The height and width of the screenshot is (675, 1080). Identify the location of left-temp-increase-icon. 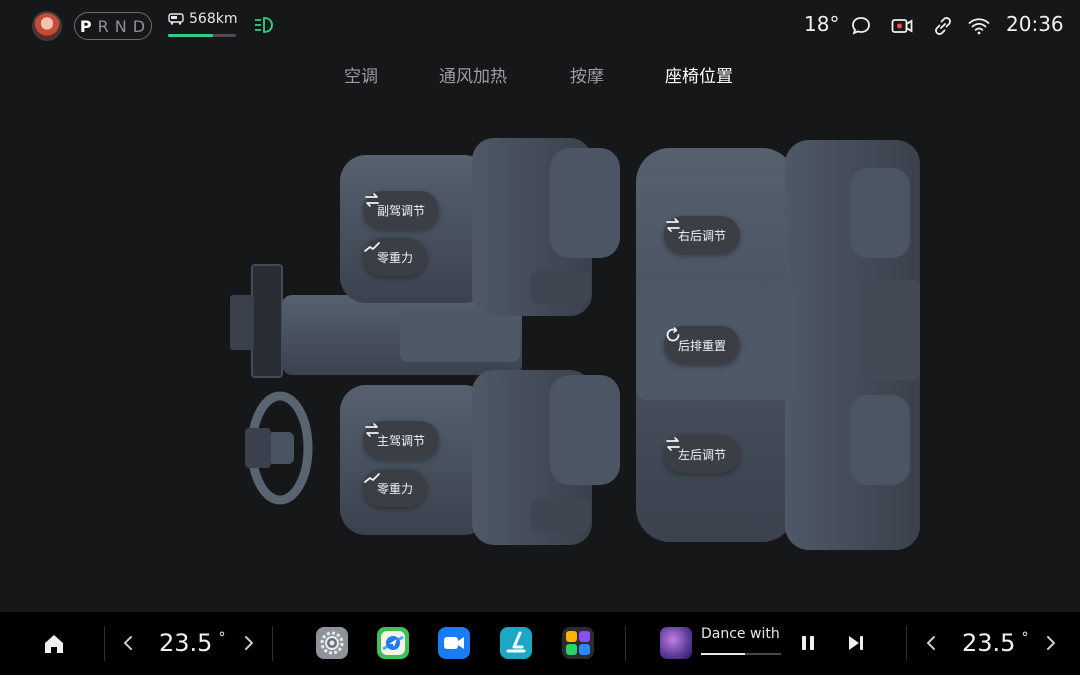
(249, 643).